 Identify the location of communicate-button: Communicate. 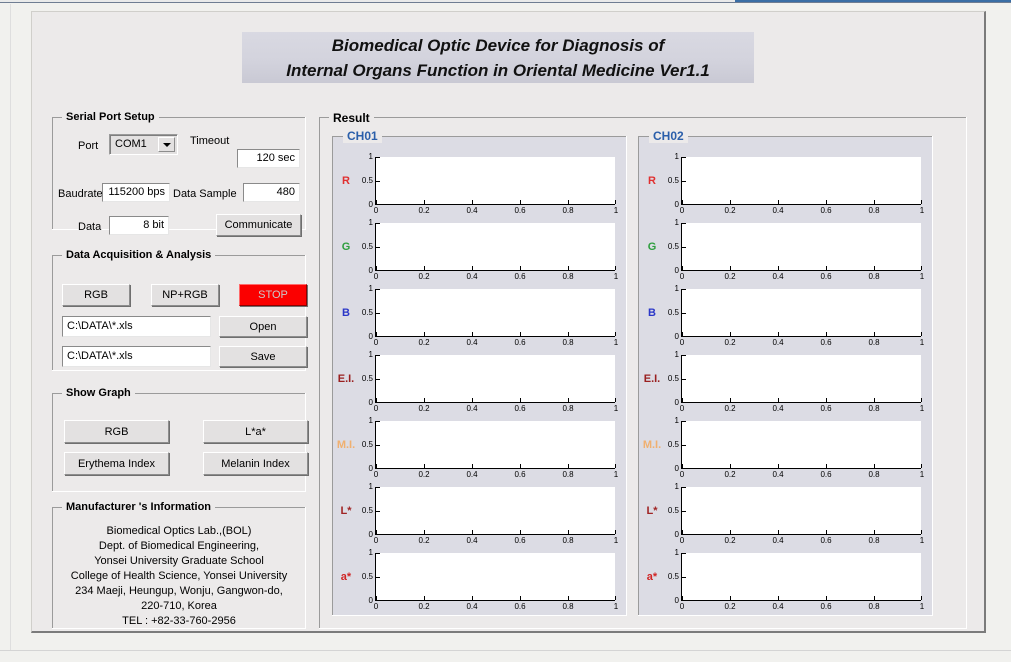
(258, 225).